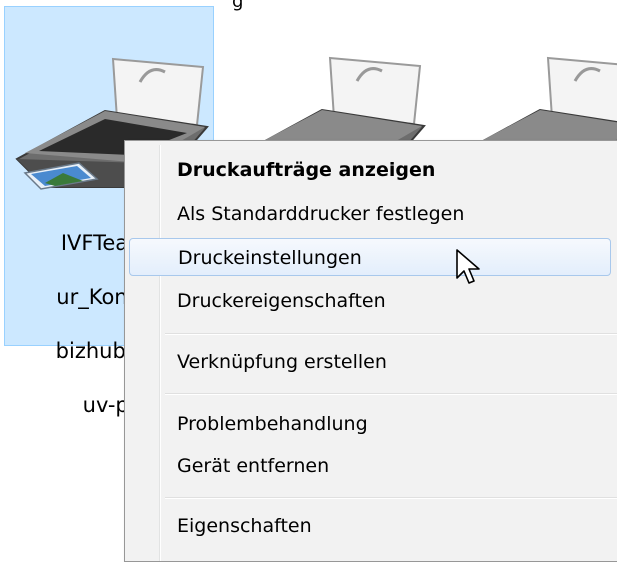 The height and width of the screenshot is (562, 617). What do you see at coordinates (370, 301) in the screenshot?
I see `menu-item-printer-properties: Druckereigenschaften` at bounding box center [370, 301].